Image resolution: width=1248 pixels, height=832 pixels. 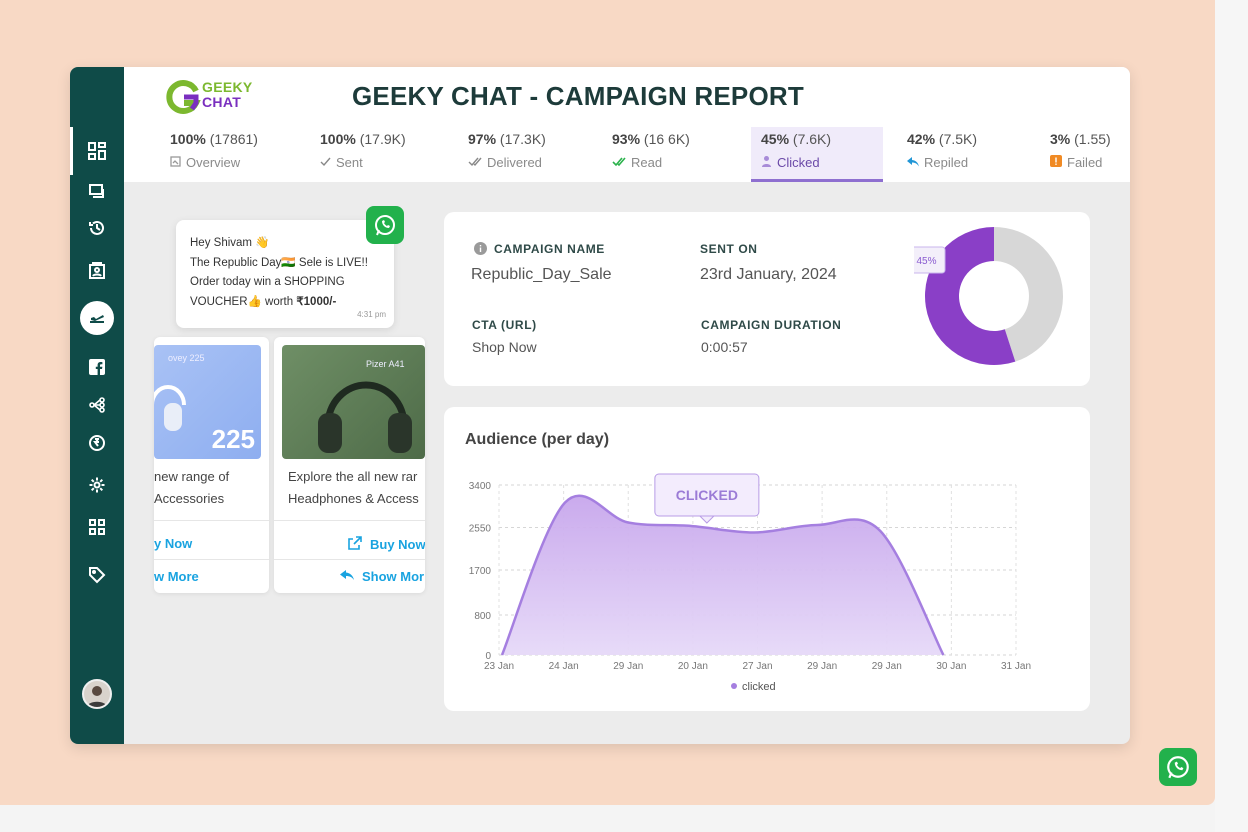 What do you see at coordinates (393, 576) in the screenshot?
I see `show-more-label: Show Mor` at bounding box center [393, 576].